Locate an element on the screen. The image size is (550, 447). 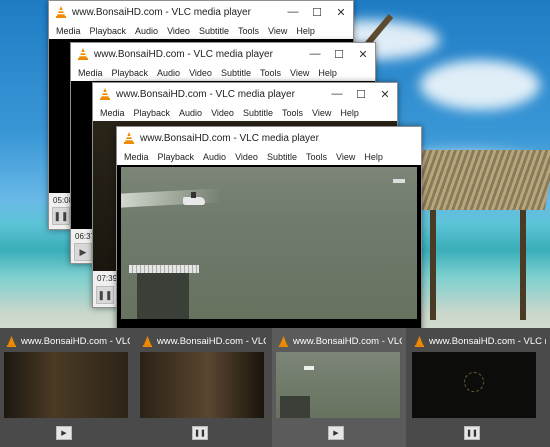
pier-railing is located at coordinates (164, 269).